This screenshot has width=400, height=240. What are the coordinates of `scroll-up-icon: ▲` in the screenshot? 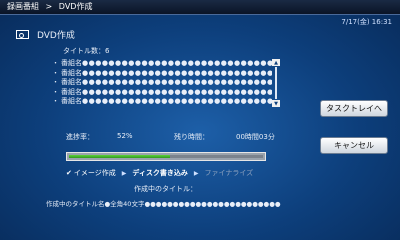 It's located at (276, 62).